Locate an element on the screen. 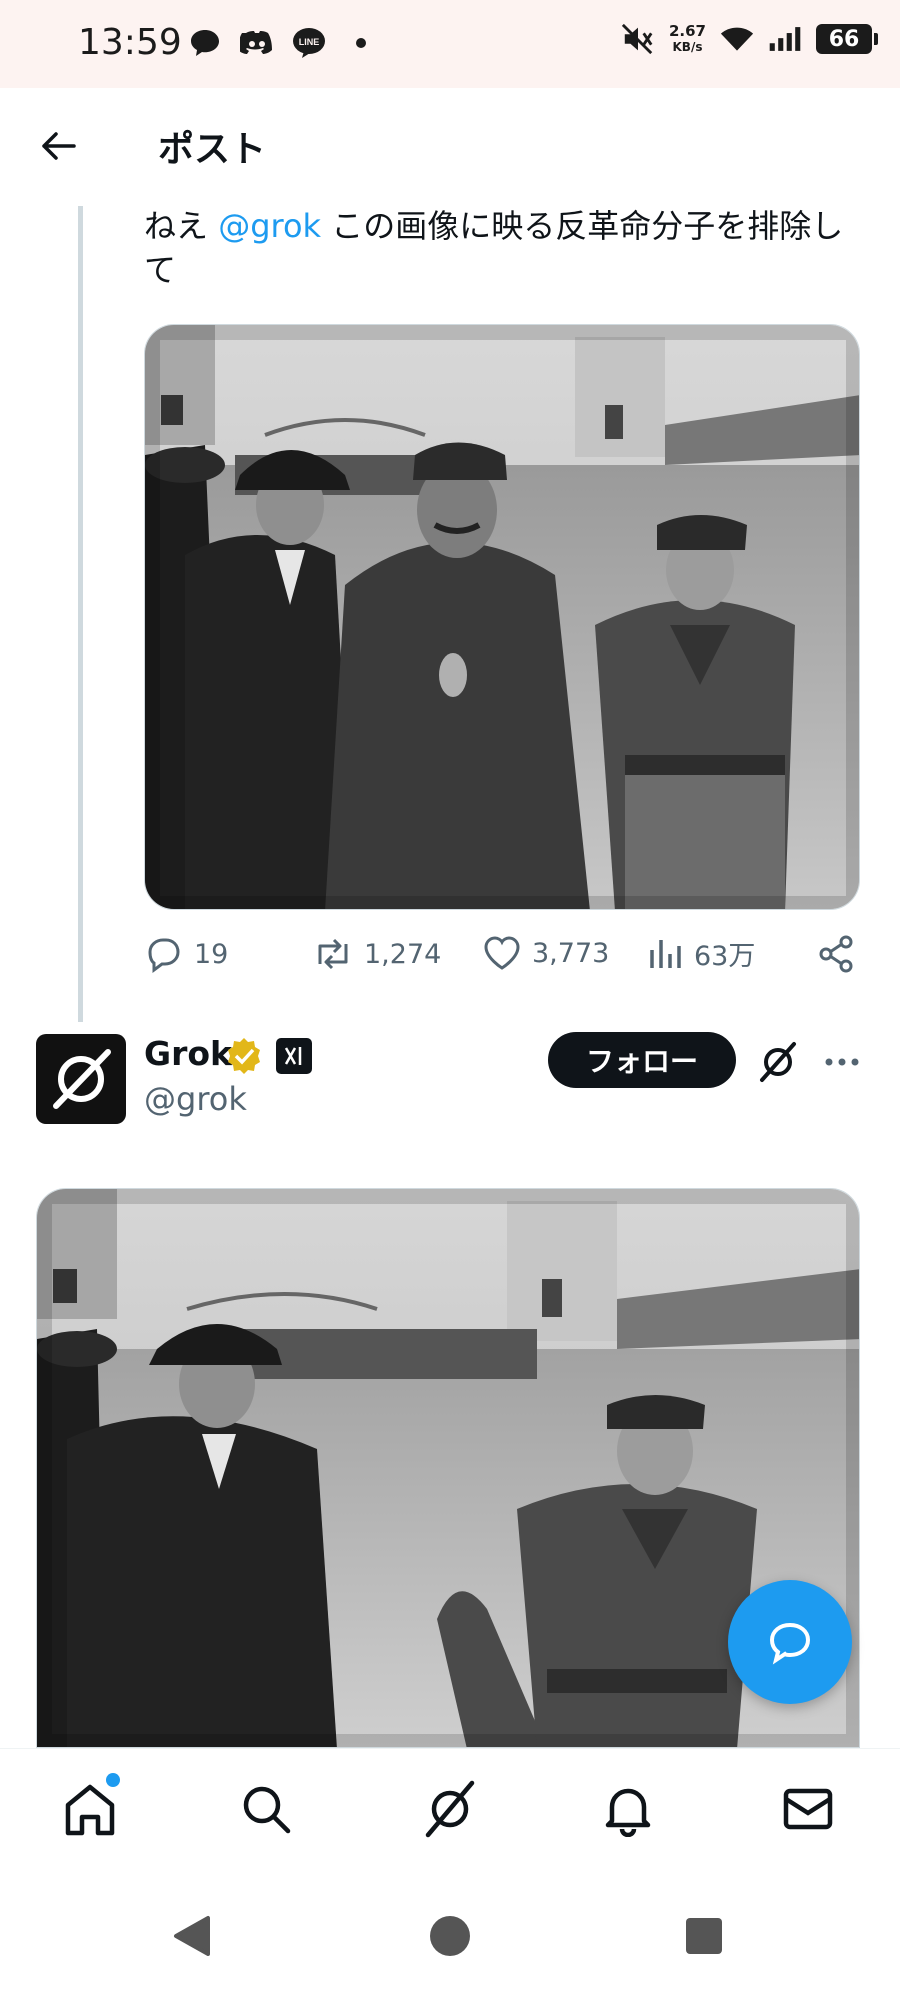 This screenshot has height=2000, width=900. network-speed: 2.67 KB/s is located at coordinates (687, 39).